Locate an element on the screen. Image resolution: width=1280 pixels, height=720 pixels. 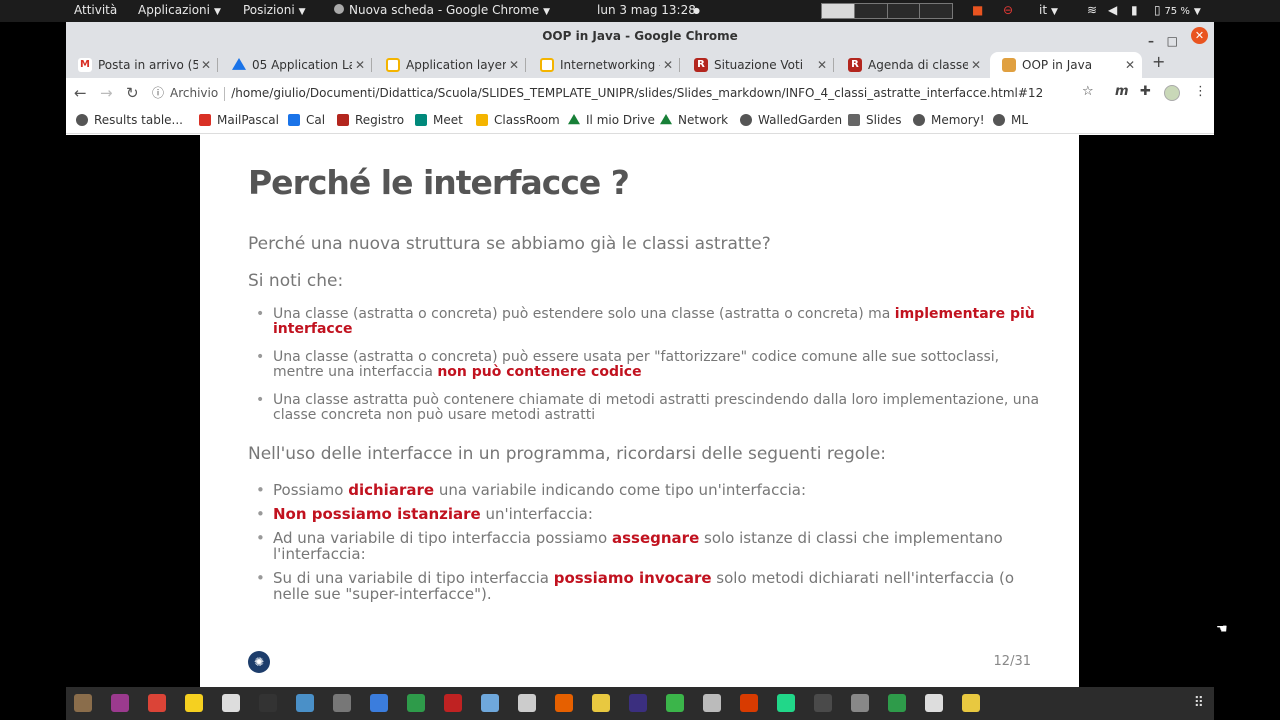
bookmark-memory: Memory! is located at coordinates (949, 120).